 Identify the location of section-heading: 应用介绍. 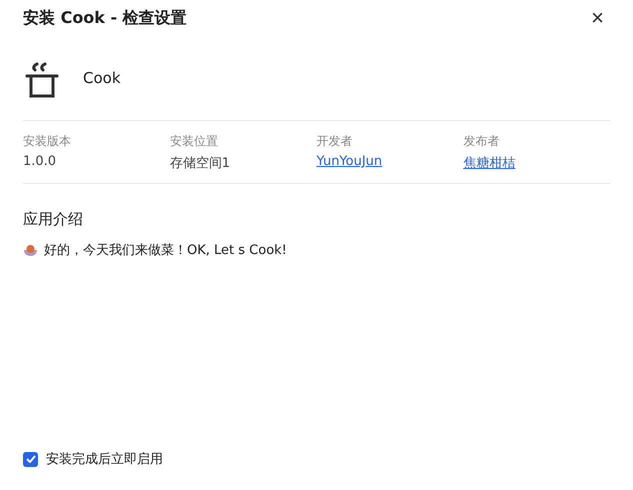
(53, 219).